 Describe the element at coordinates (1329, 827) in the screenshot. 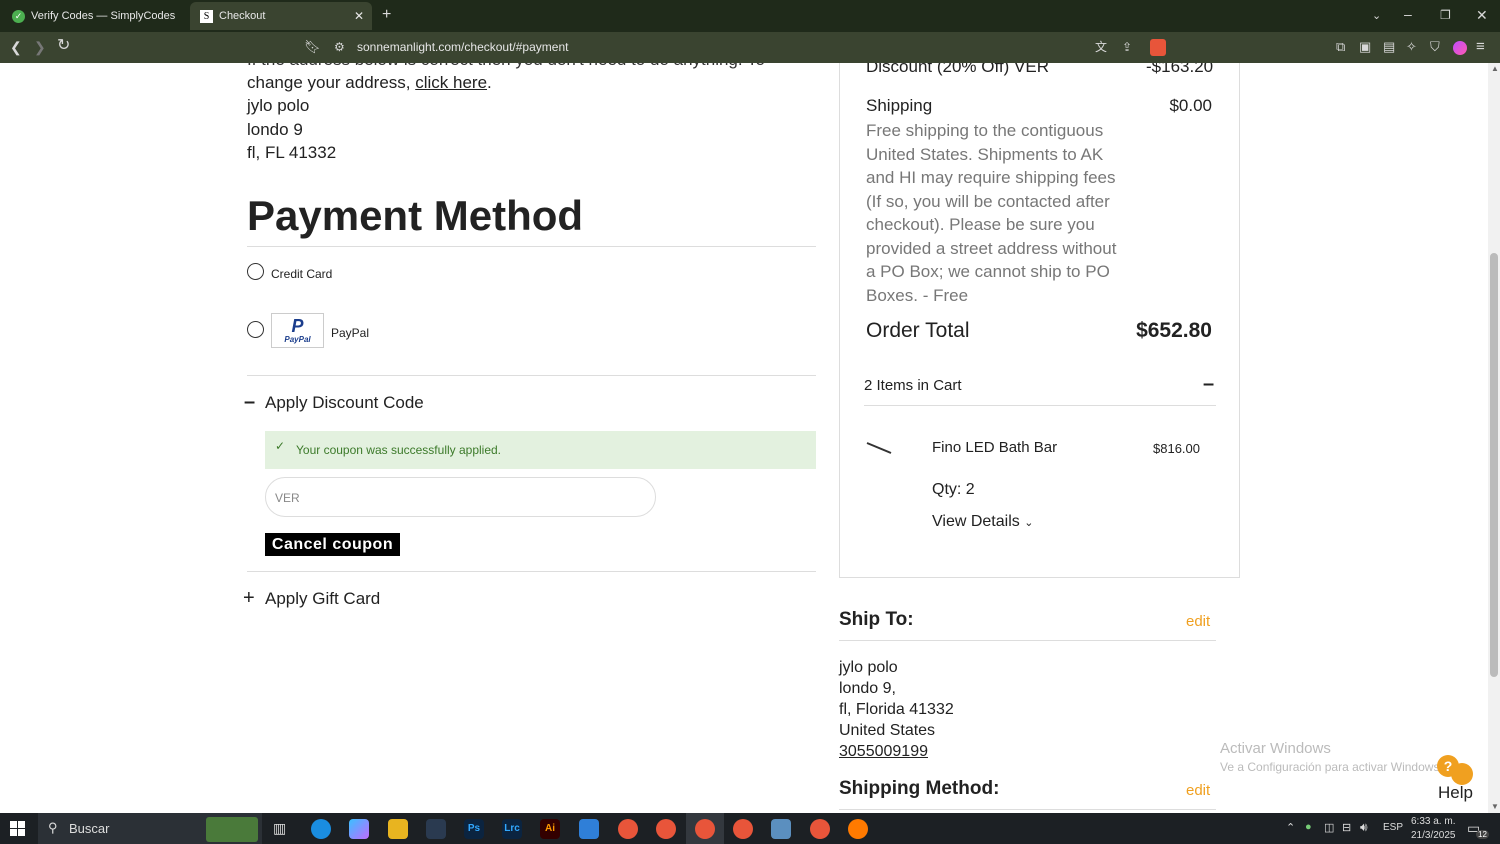

I see `tray-app-icon: ◫` at that location.